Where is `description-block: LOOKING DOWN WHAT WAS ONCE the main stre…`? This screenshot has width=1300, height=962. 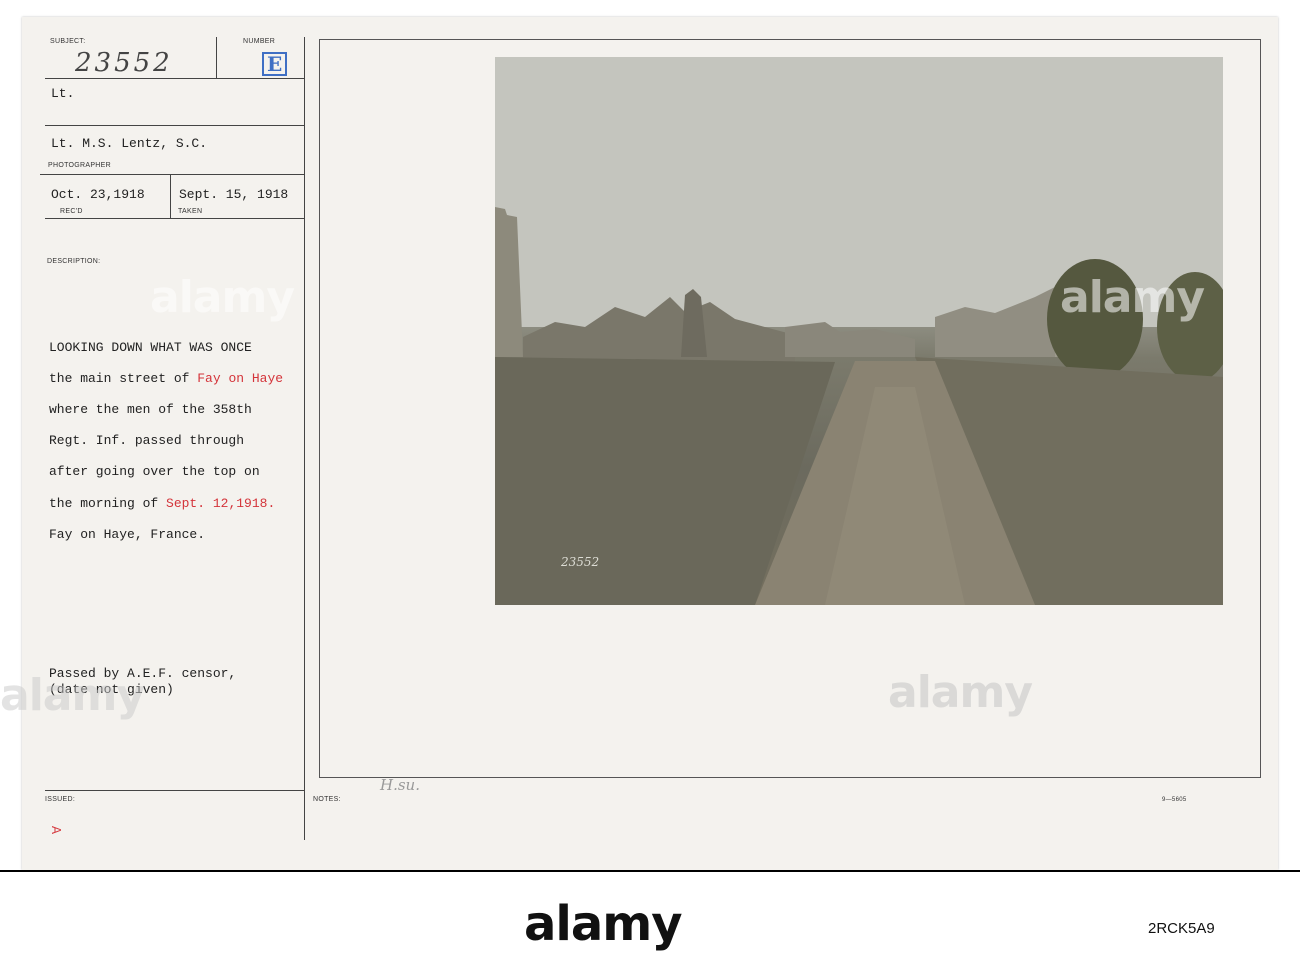
description-block: LOOKING DOWN WHAT WAS ONCE the main stre… is located at coordinates (166, 441).